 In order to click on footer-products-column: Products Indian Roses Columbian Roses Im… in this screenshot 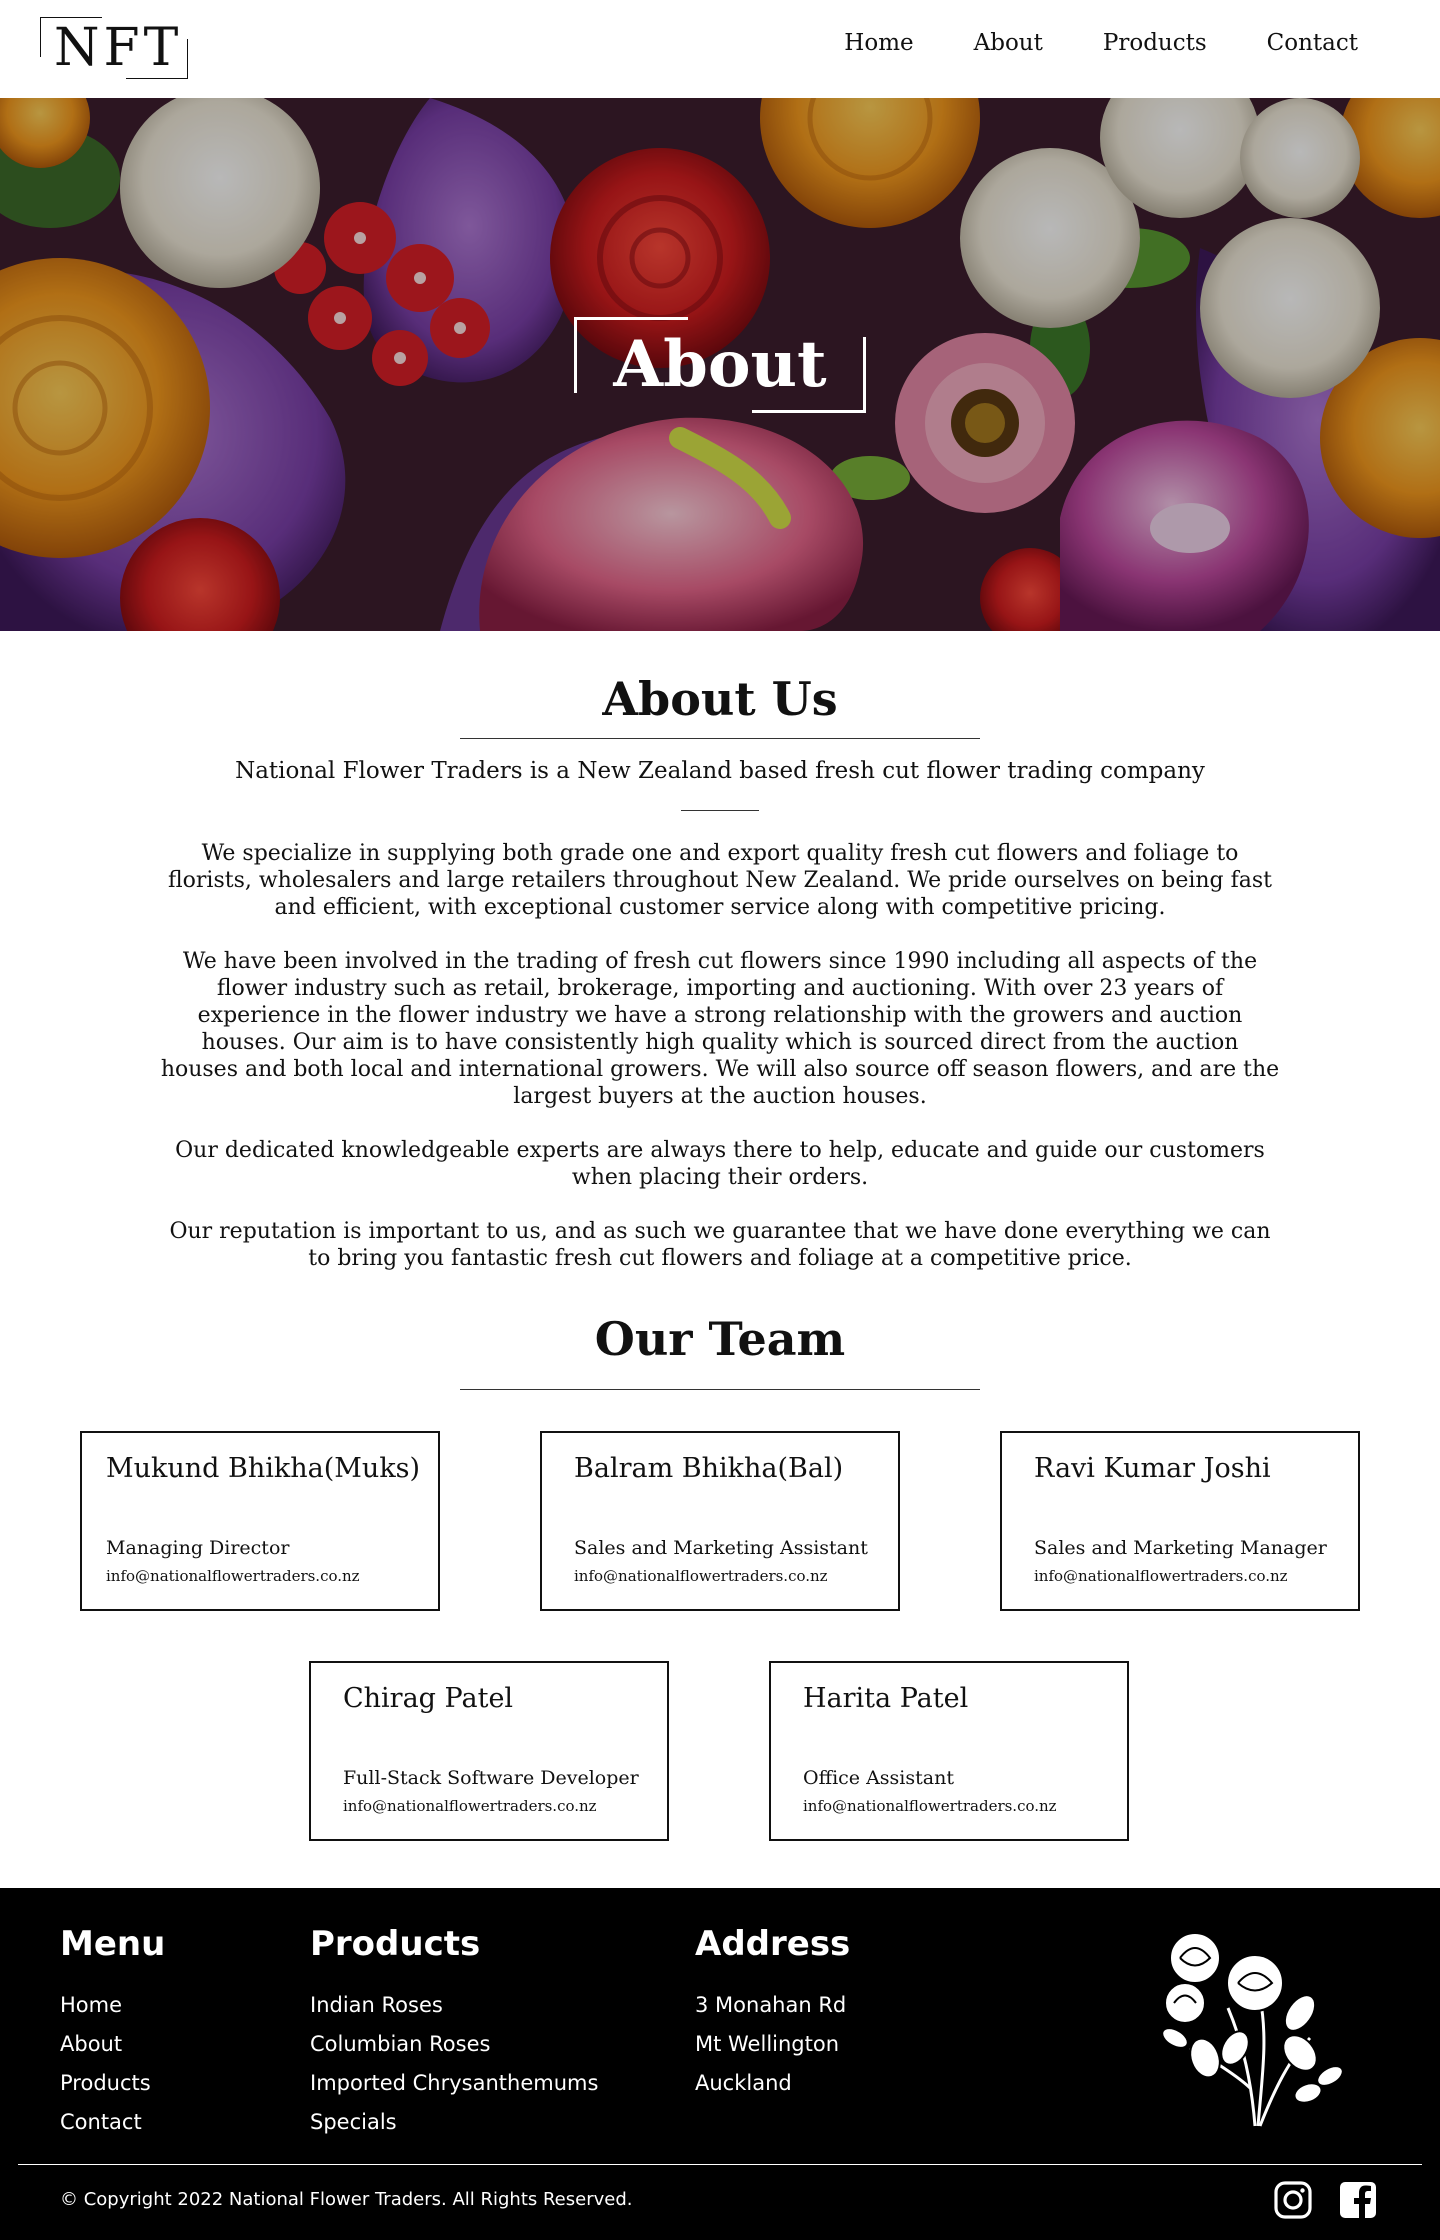, I will do `click(454, 2033)`.